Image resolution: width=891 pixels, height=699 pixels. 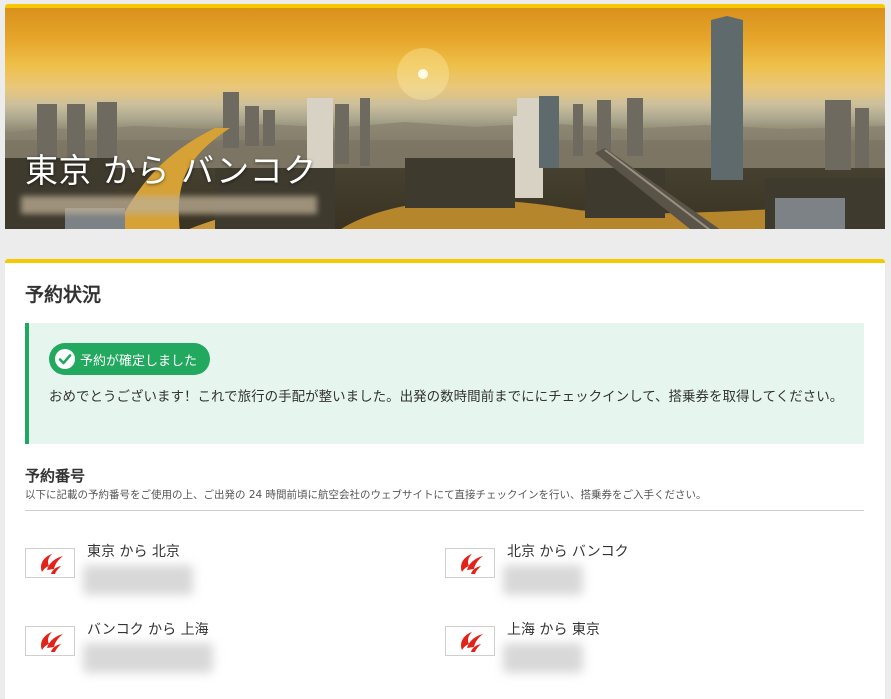 I want to click on section-title: 予約状況, so click(x=63, y=295).